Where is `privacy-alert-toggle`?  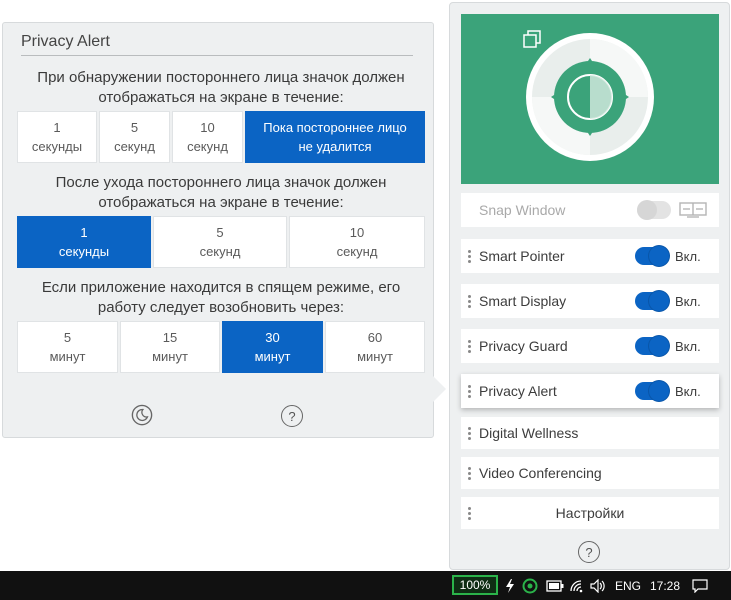
privacy-alert-toggle is located at coordinates (652, 391).